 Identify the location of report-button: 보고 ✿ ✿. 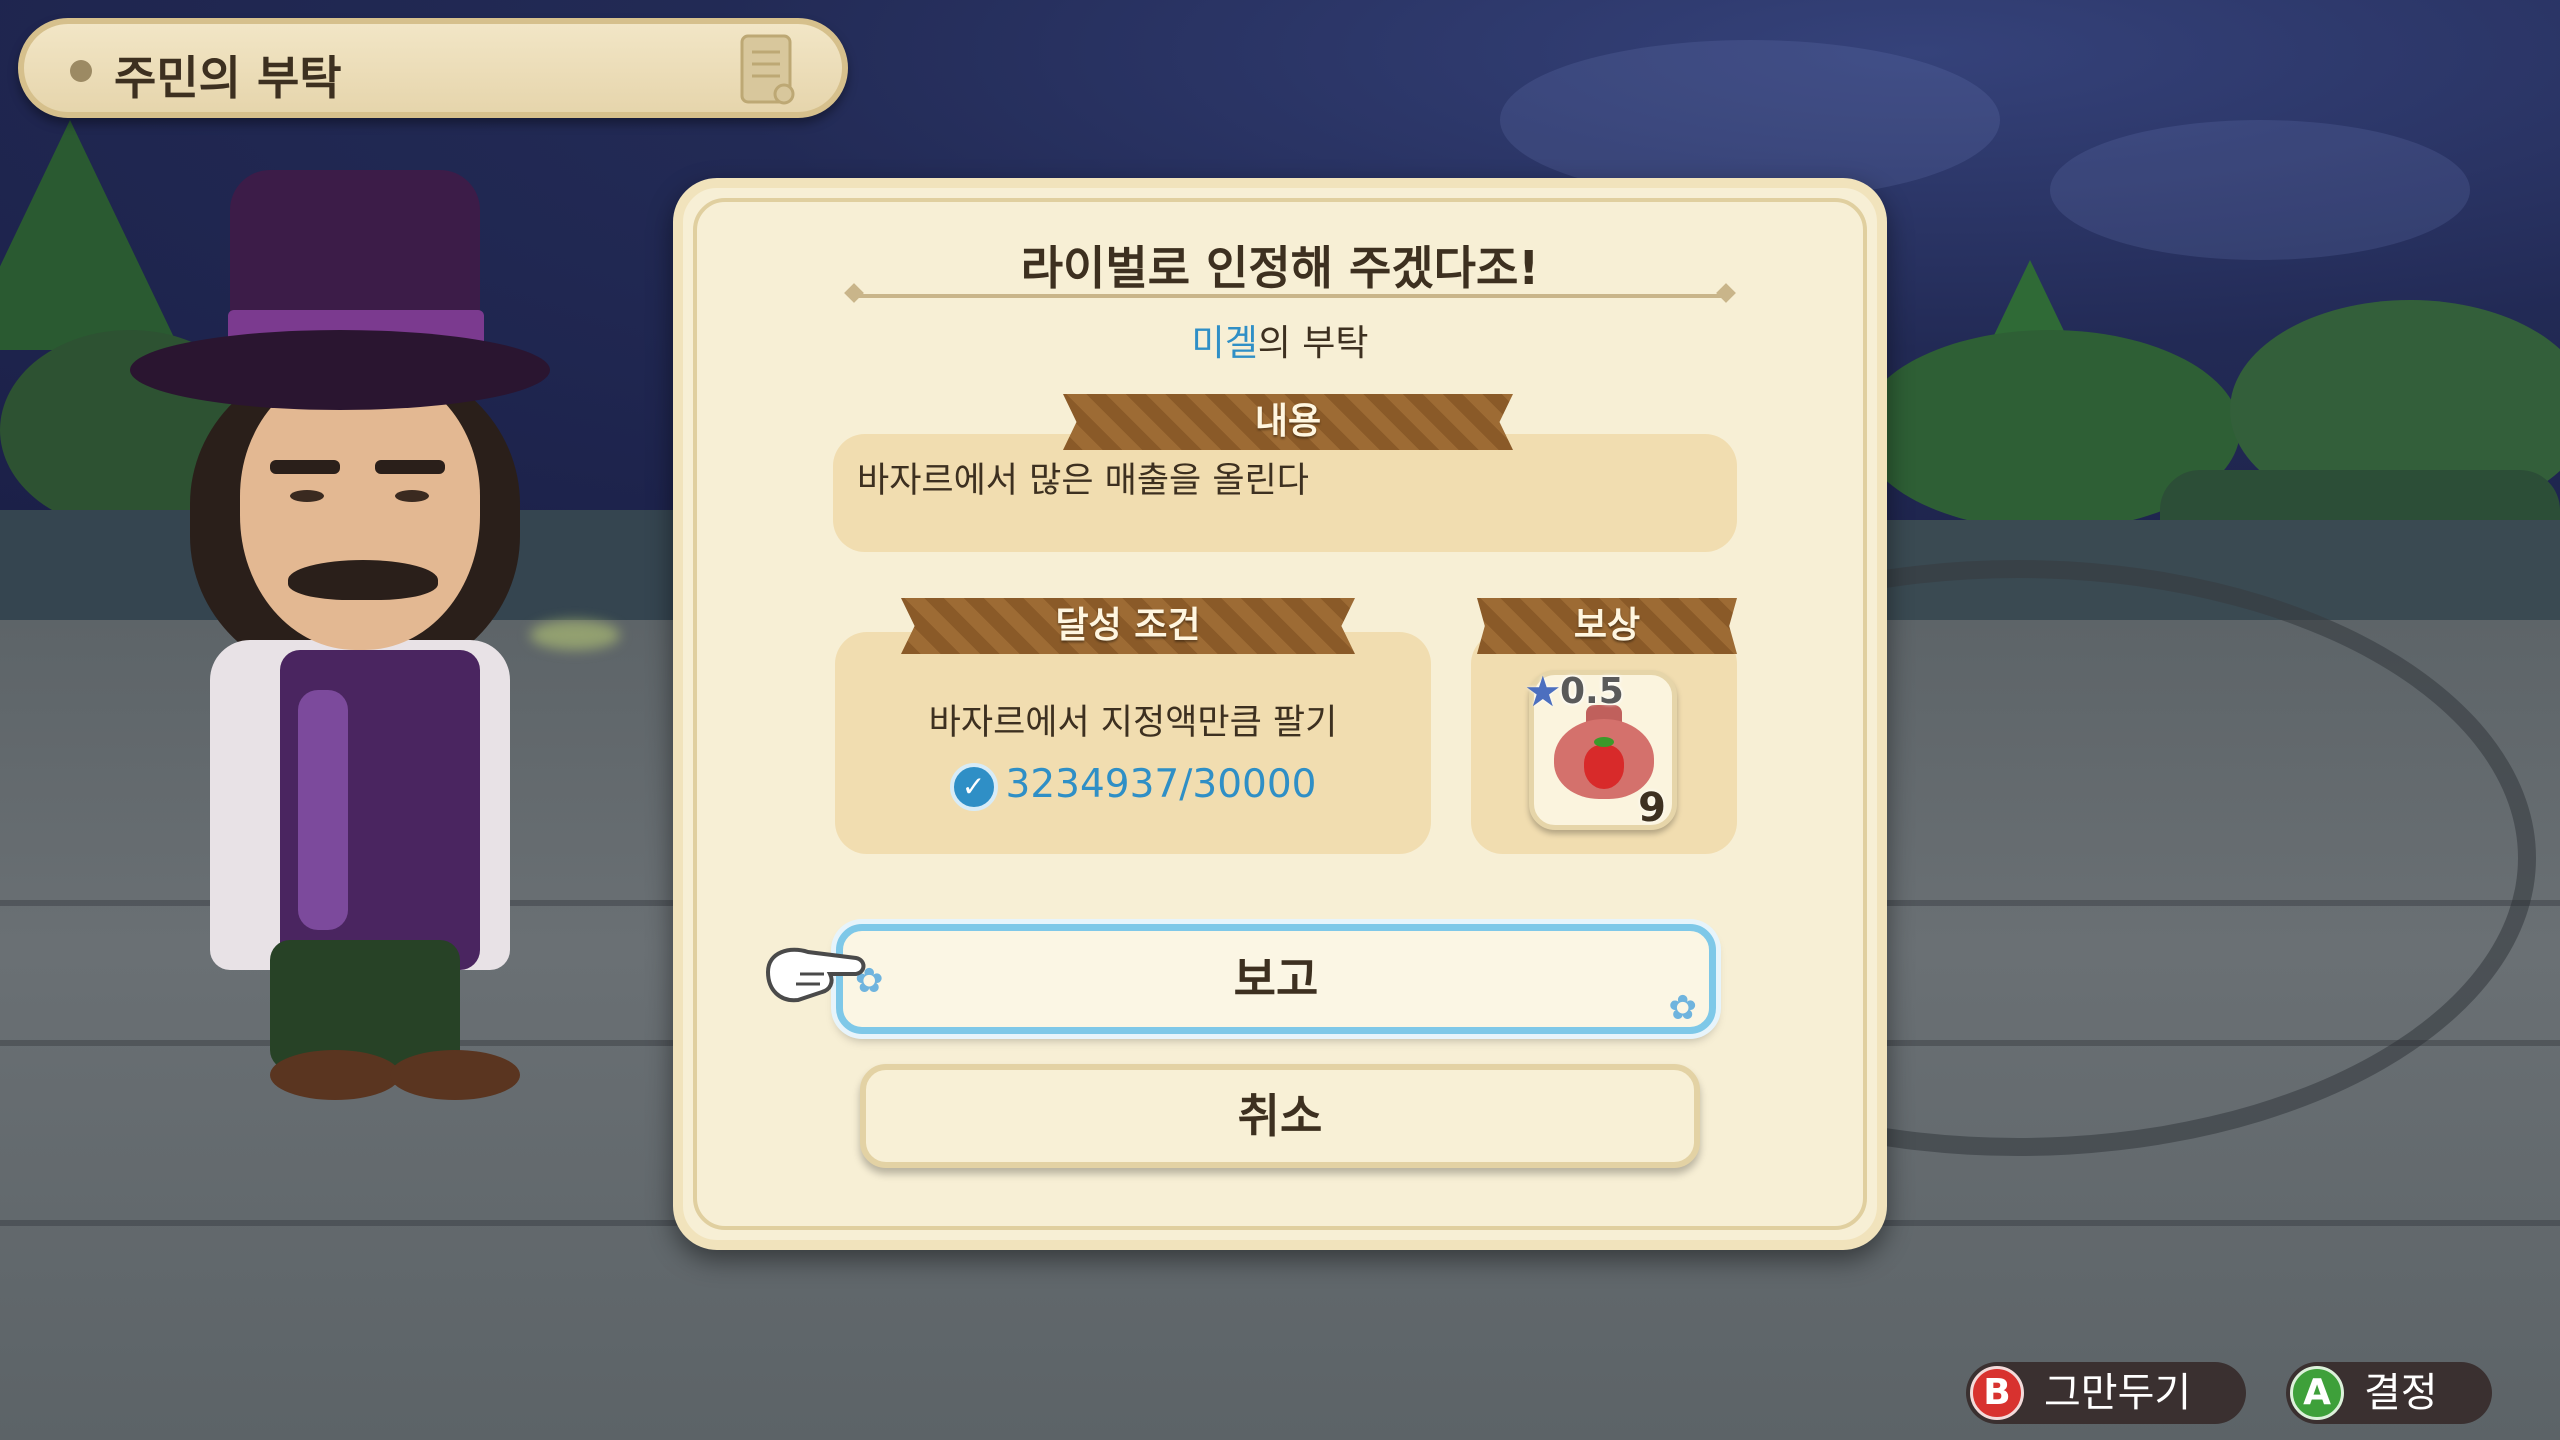
(1276, 979).